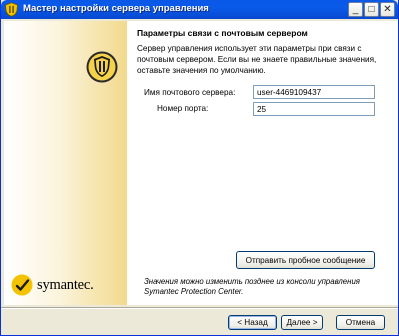 The width and height of the screenshot is (399, 336). I want to click on symantec-logo: symantec., so click(56, 285).